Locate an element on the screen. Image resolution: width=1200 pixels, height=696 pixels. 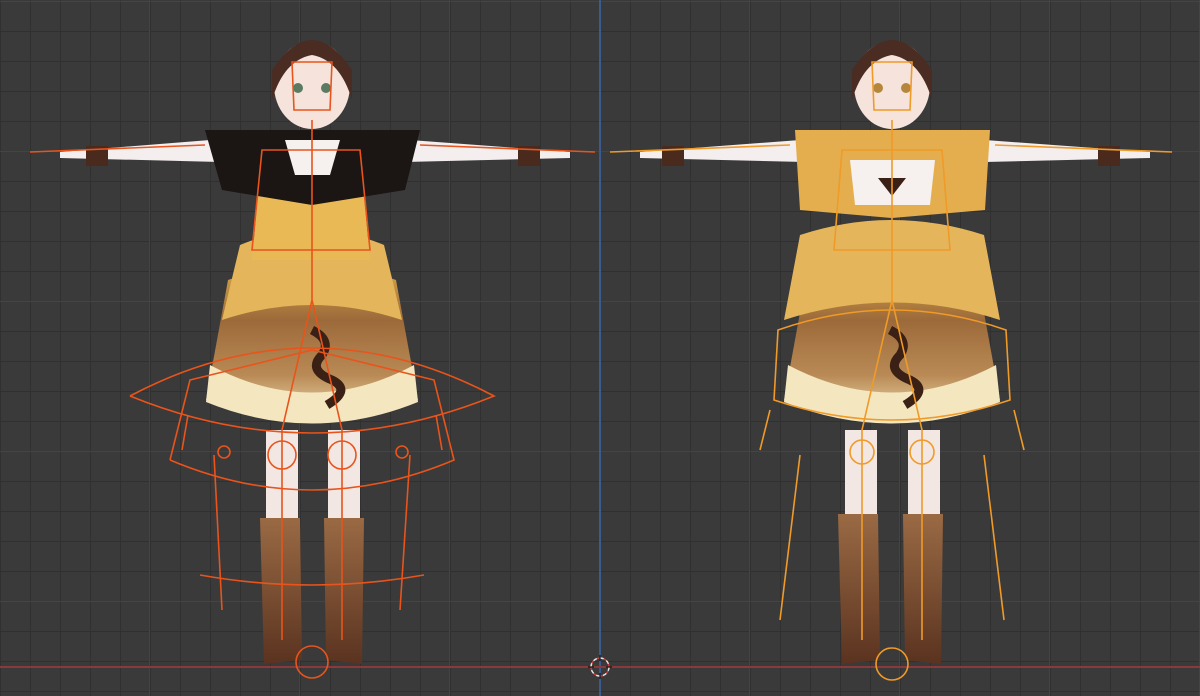
3d-cursor-icon is located at coordinates (600, 667).